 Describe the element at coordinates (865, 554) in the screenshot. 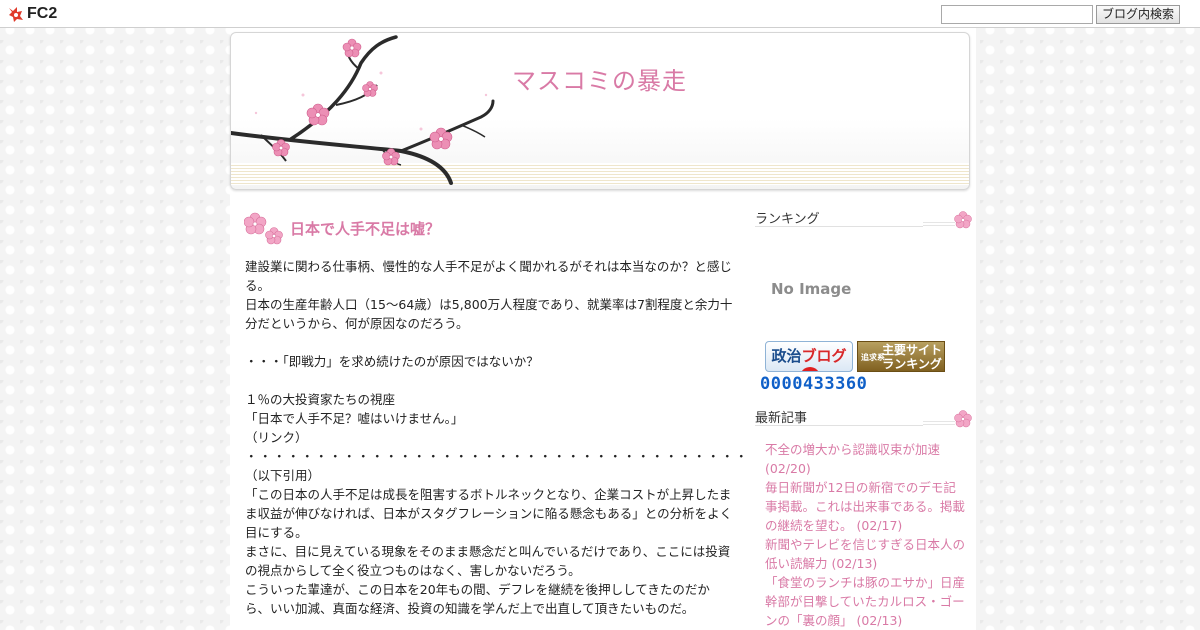

I see `recent-post-item: 新聞やテレビを信じすぎる日本人の低い読解力 (02/13)` at that location.